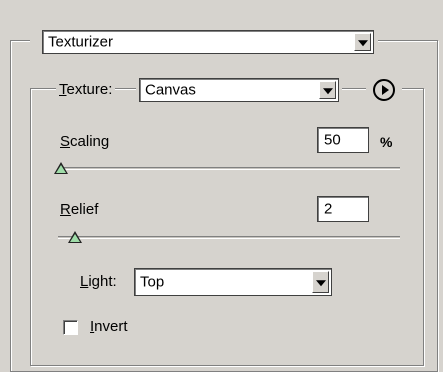  Describe the element at coordinates (61, 168) in the screenshot. I see `scaling-slider-thumb` at that location.